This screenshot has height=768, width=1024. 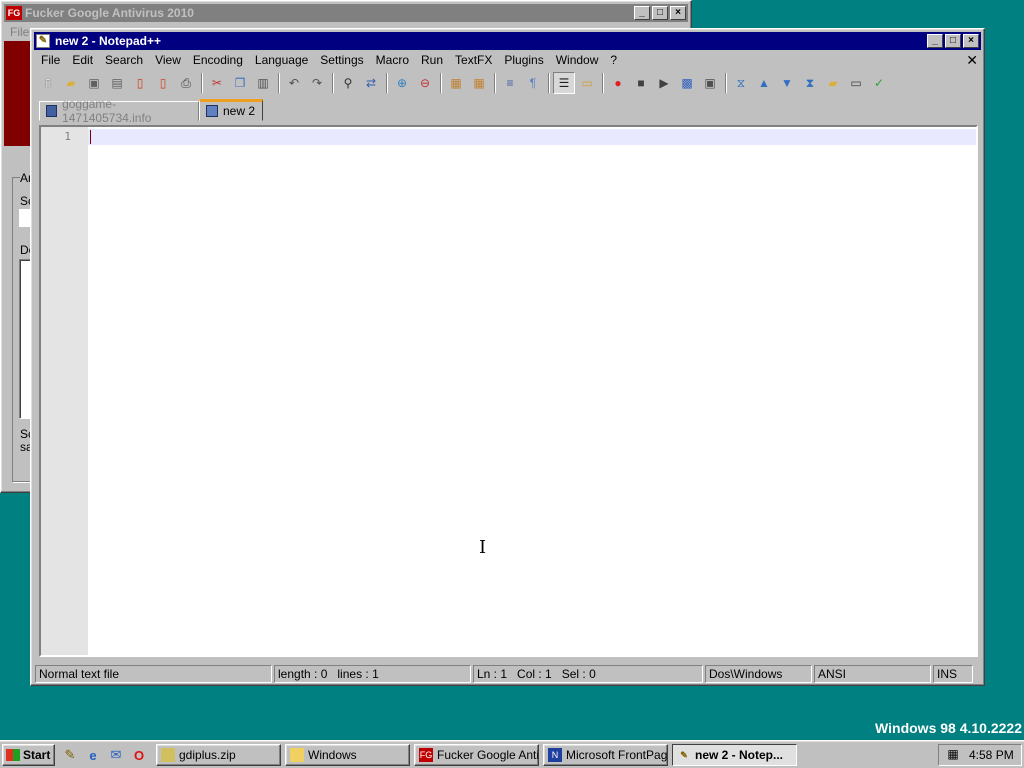 What do you see at coordinates (263, 83) in the screenshot?
I see `paste-icon: ▥` at bounding box center [263, 83].